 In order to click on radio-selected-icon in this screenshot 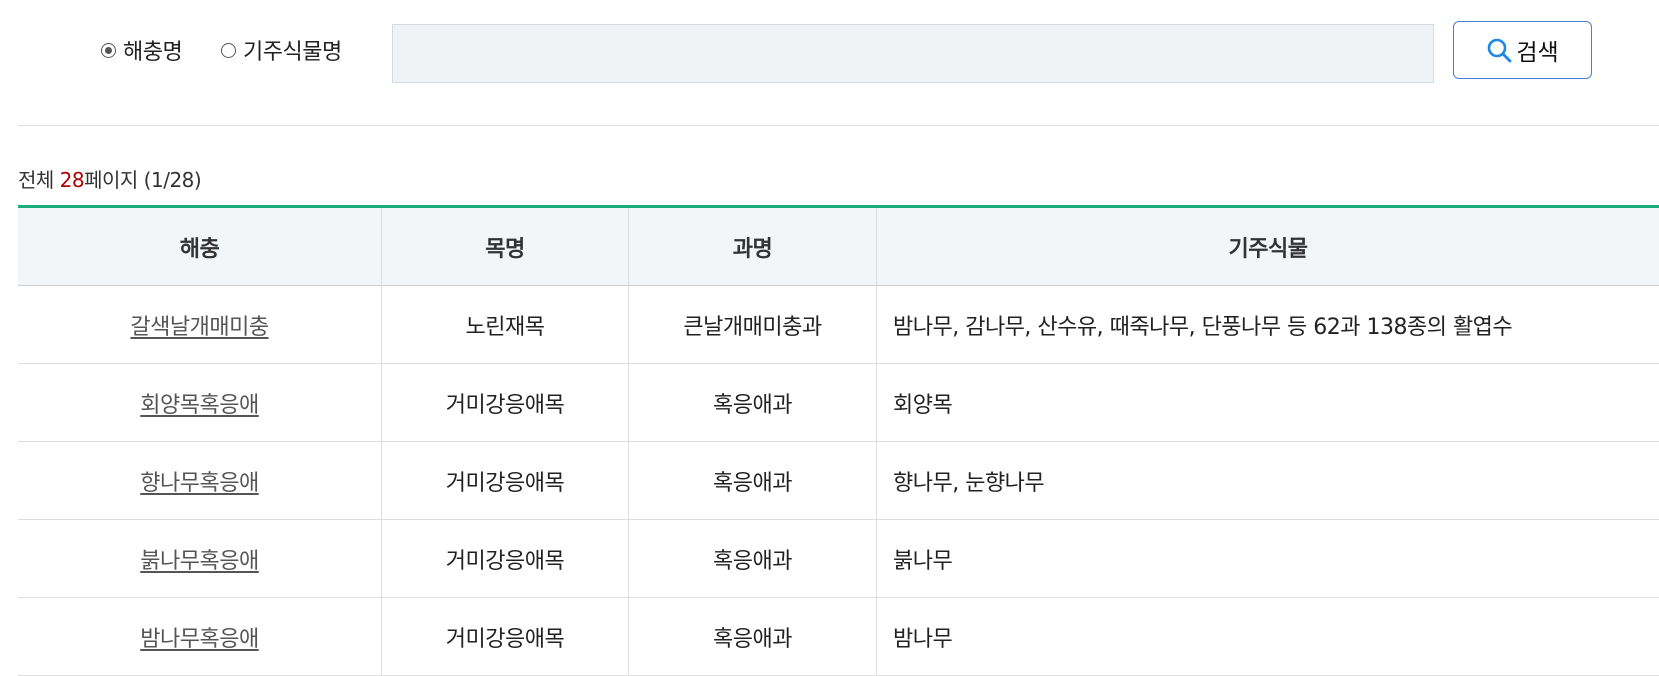, I will do `click(108, 50)`.